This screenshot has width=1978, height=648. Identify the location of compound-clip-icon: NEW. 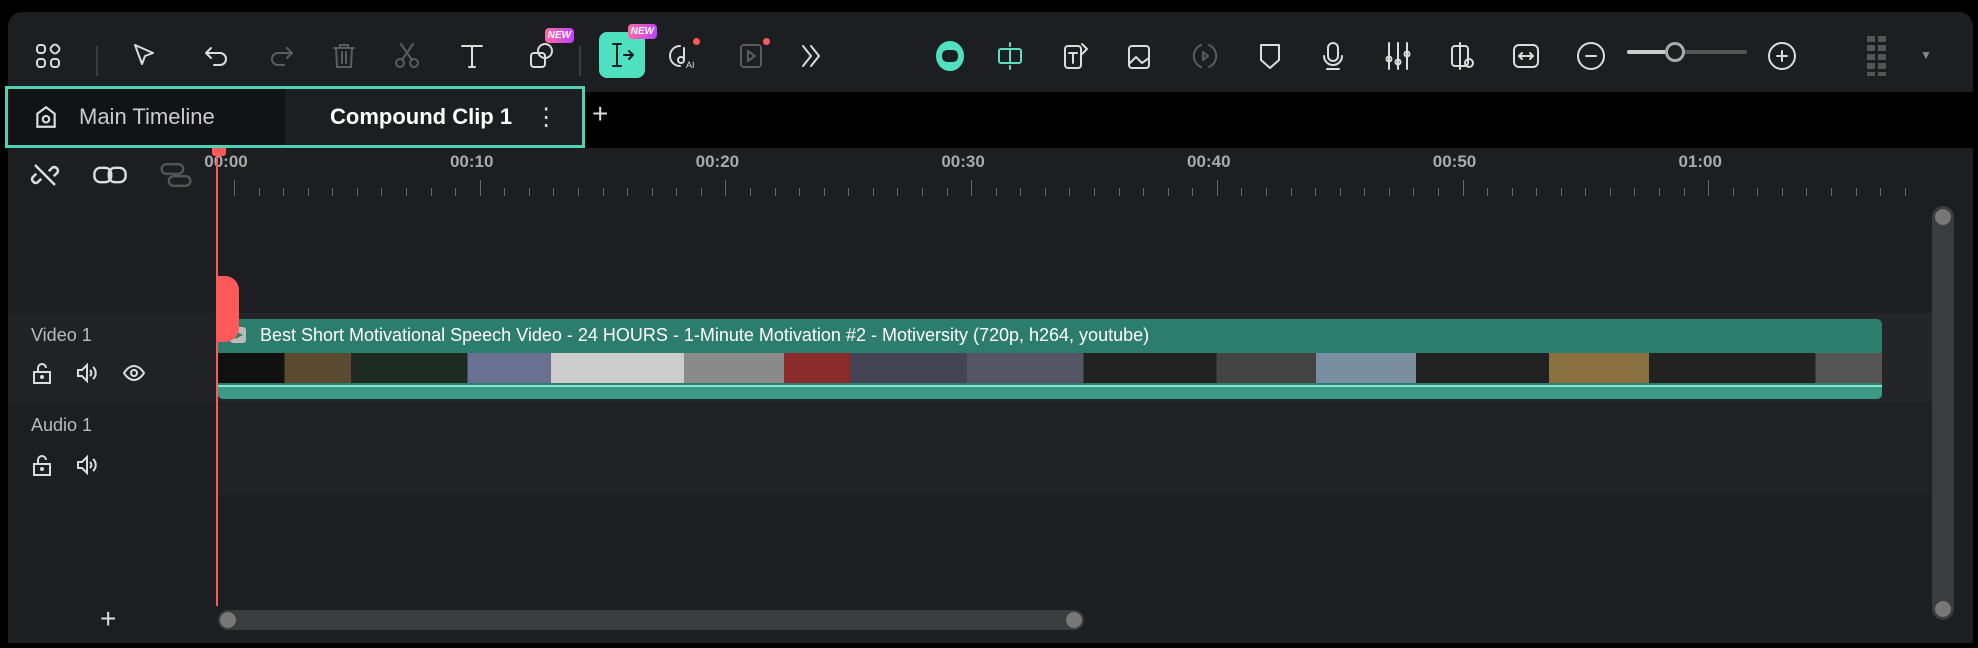
(628, 51).